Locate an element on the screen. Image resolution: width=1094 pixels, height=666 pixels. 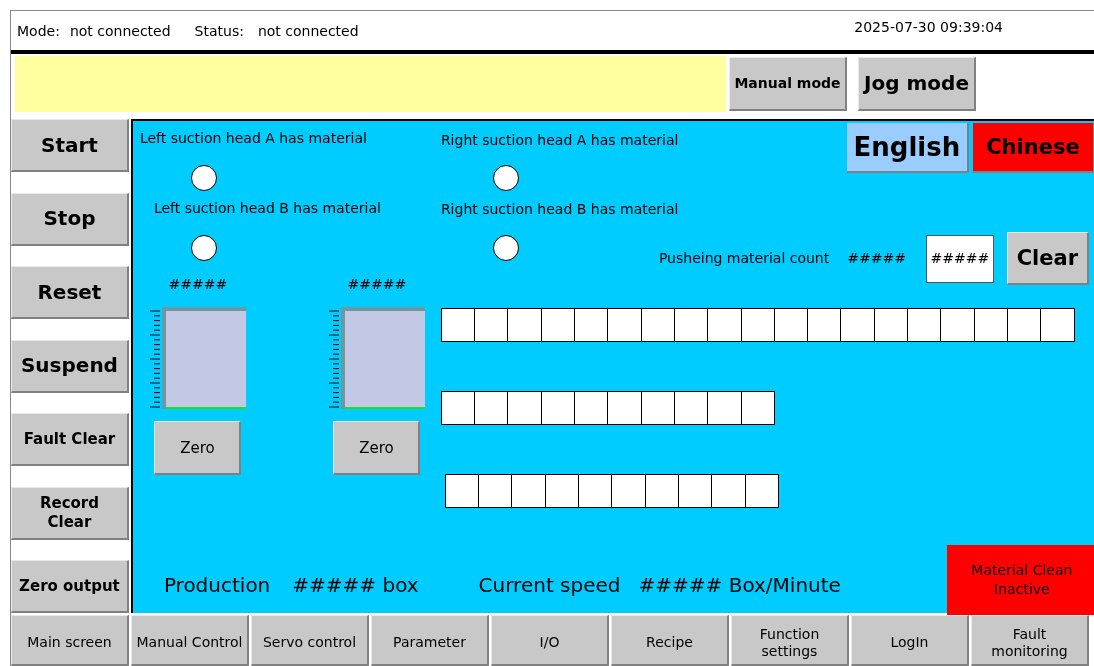
count-input-field: ##### is located at coordinates (959, 258).